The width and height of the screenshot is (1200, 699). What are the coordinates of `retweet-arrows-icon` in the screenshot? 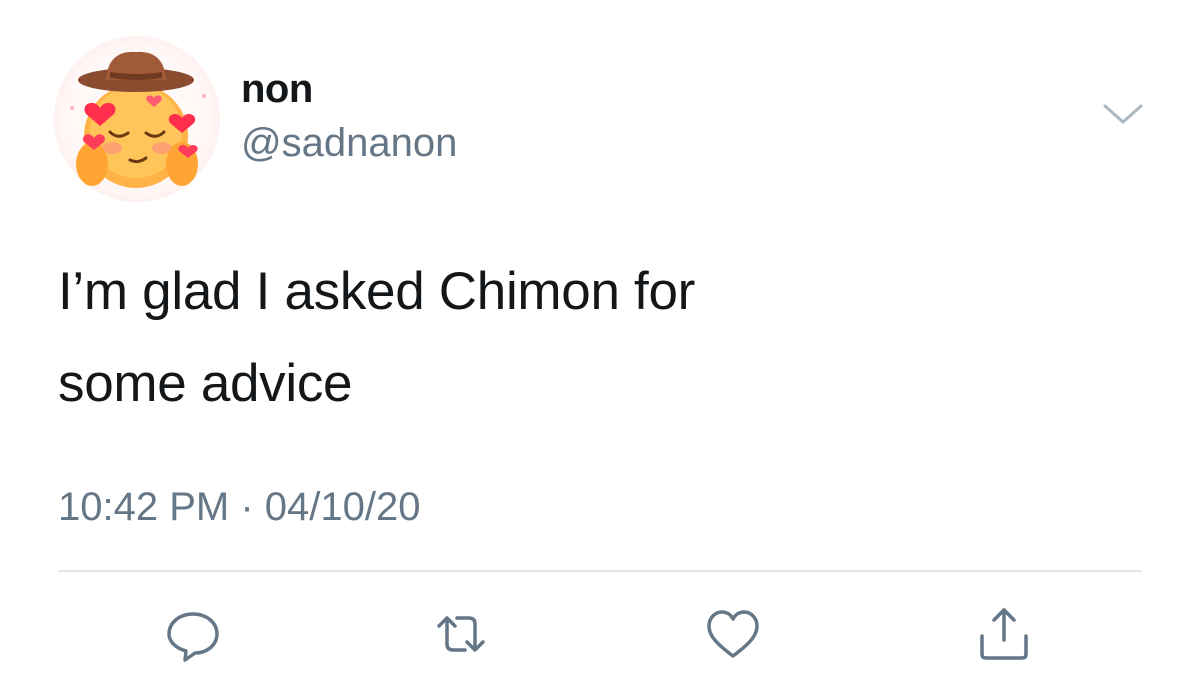 It's located at (461, 634).